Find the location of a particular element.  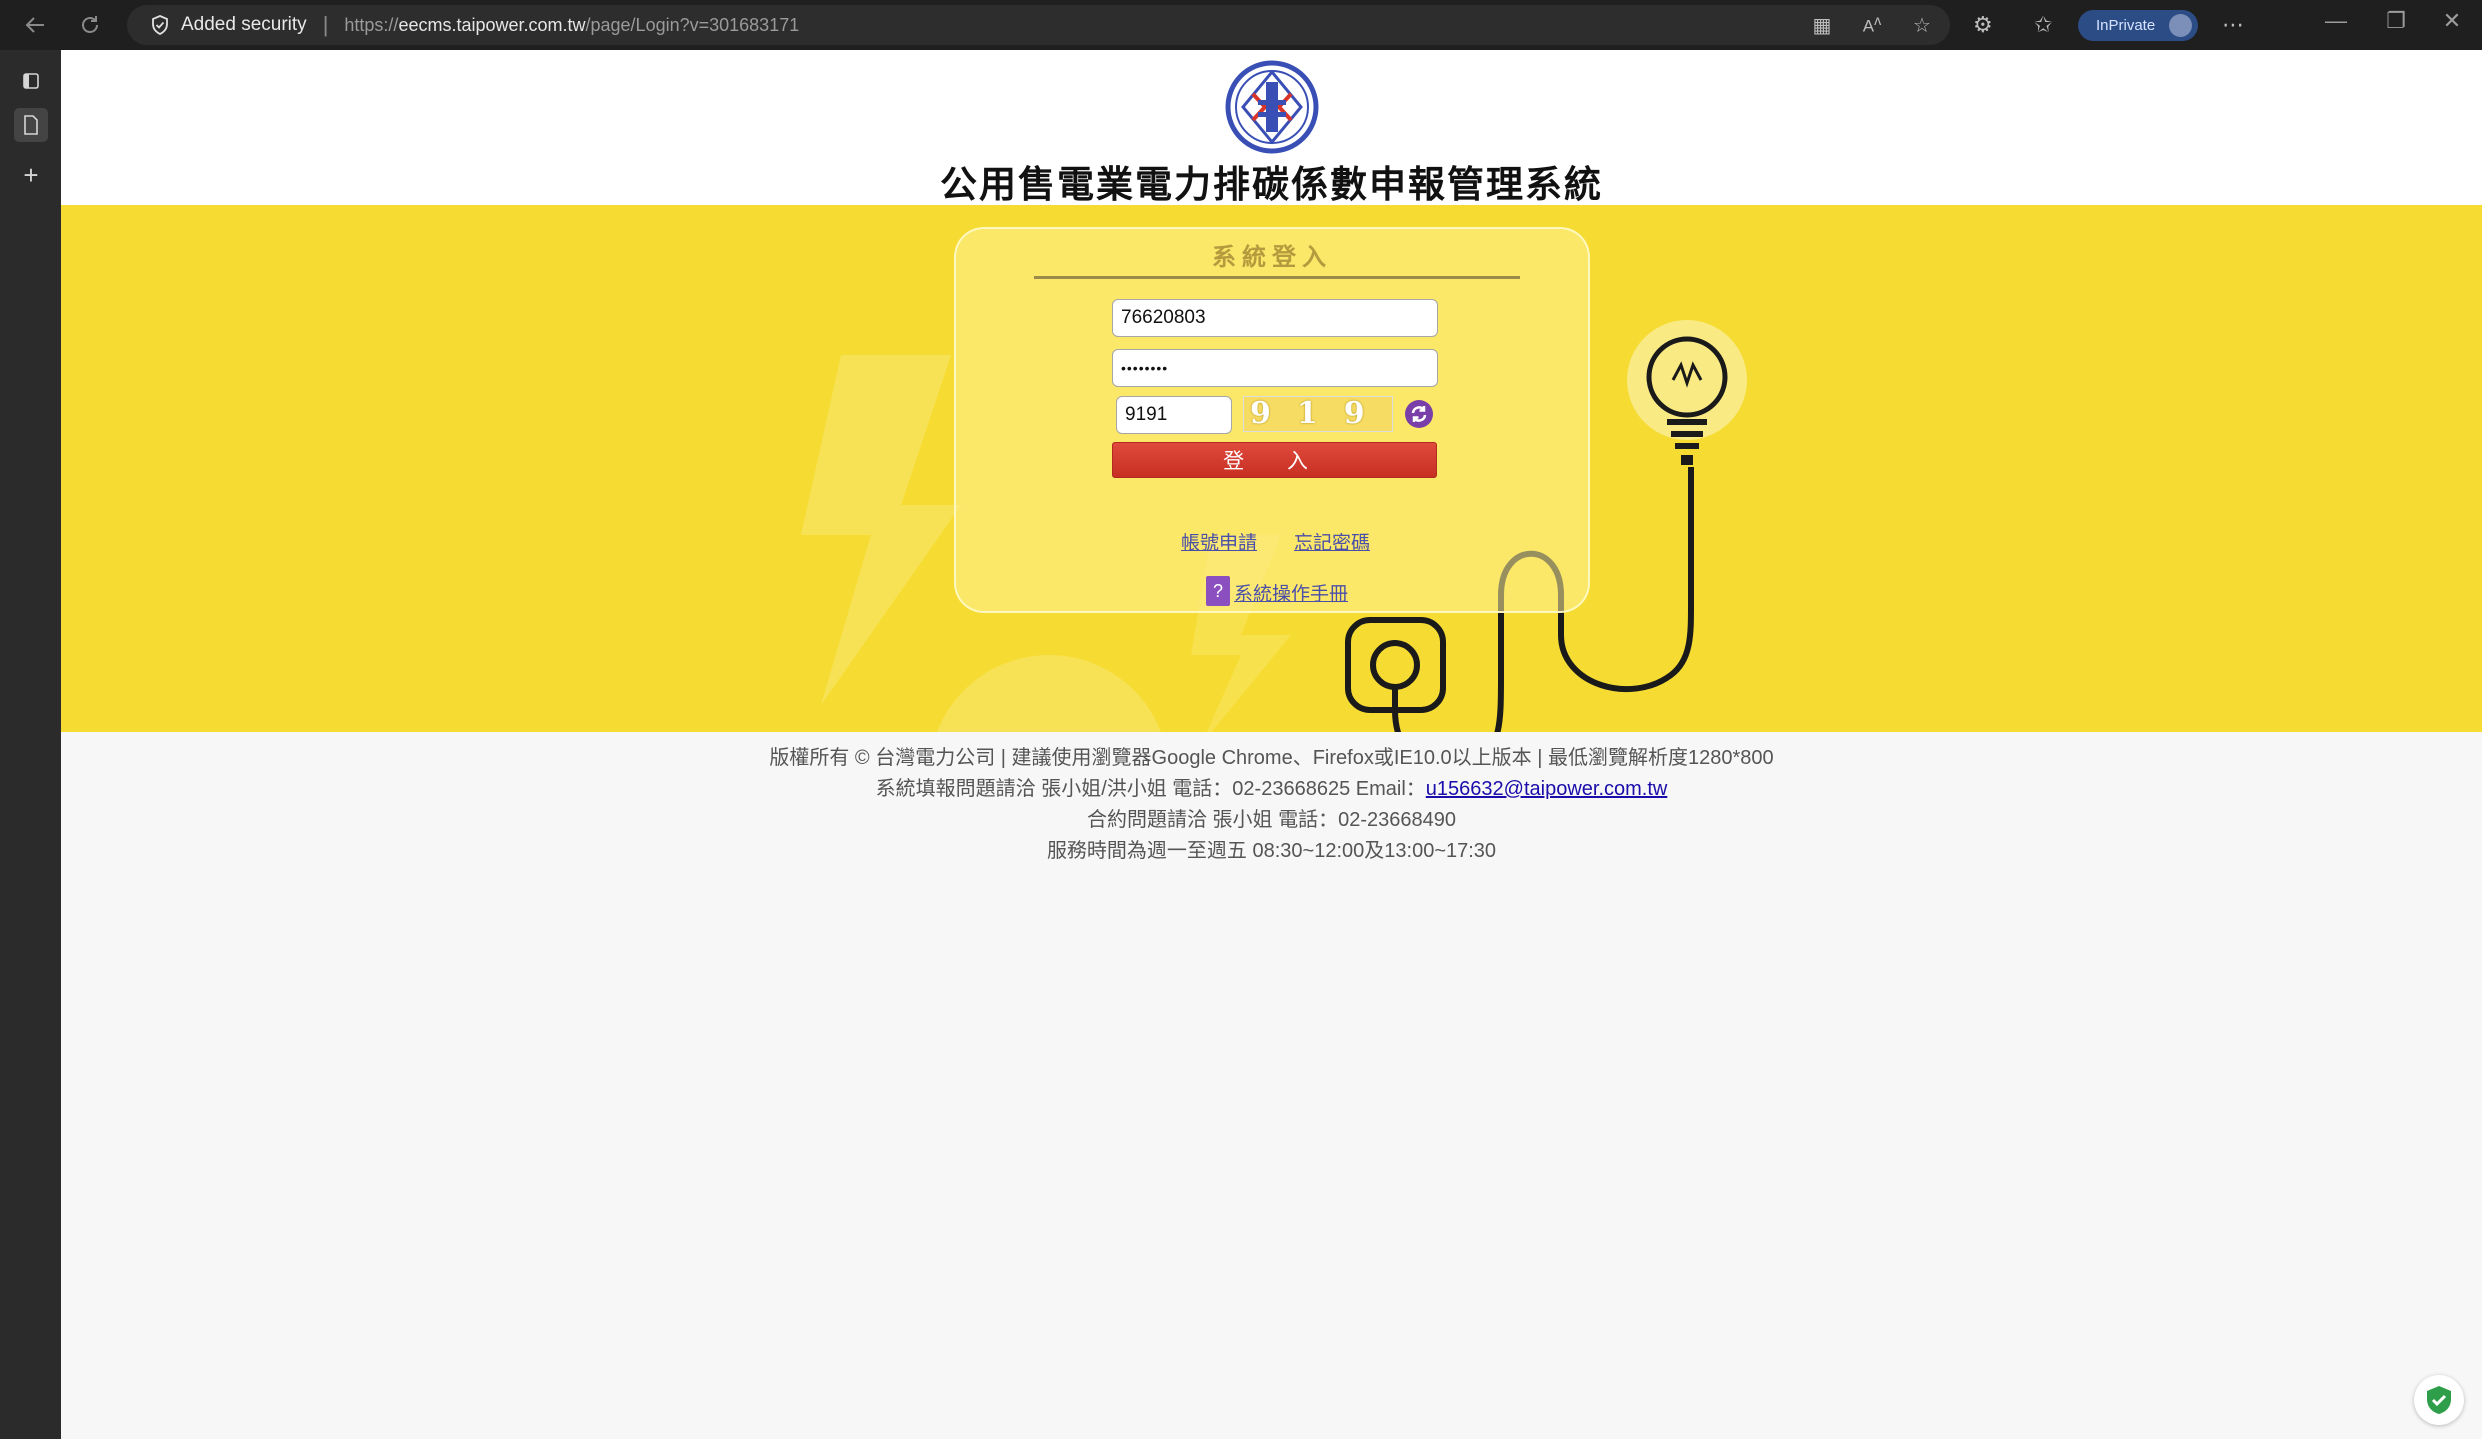

forgot-password-link: 忘記密碼 is located at coordinates (1332, 541).